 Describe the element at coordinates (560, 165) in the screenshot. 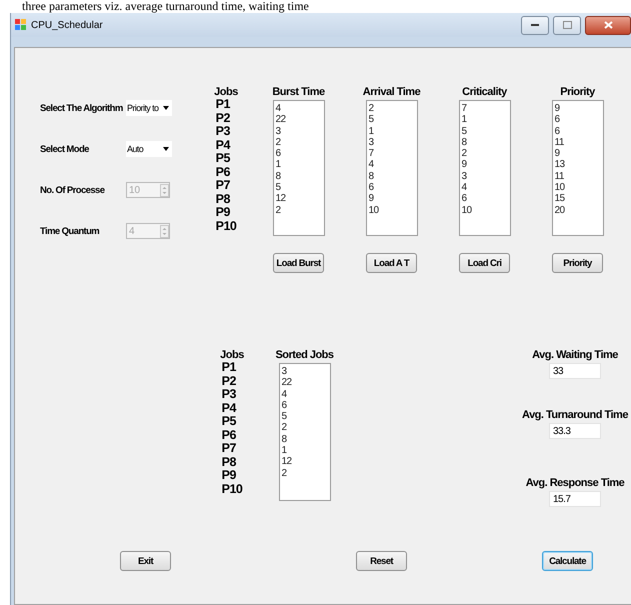

I see `list-value: 13` at that location.